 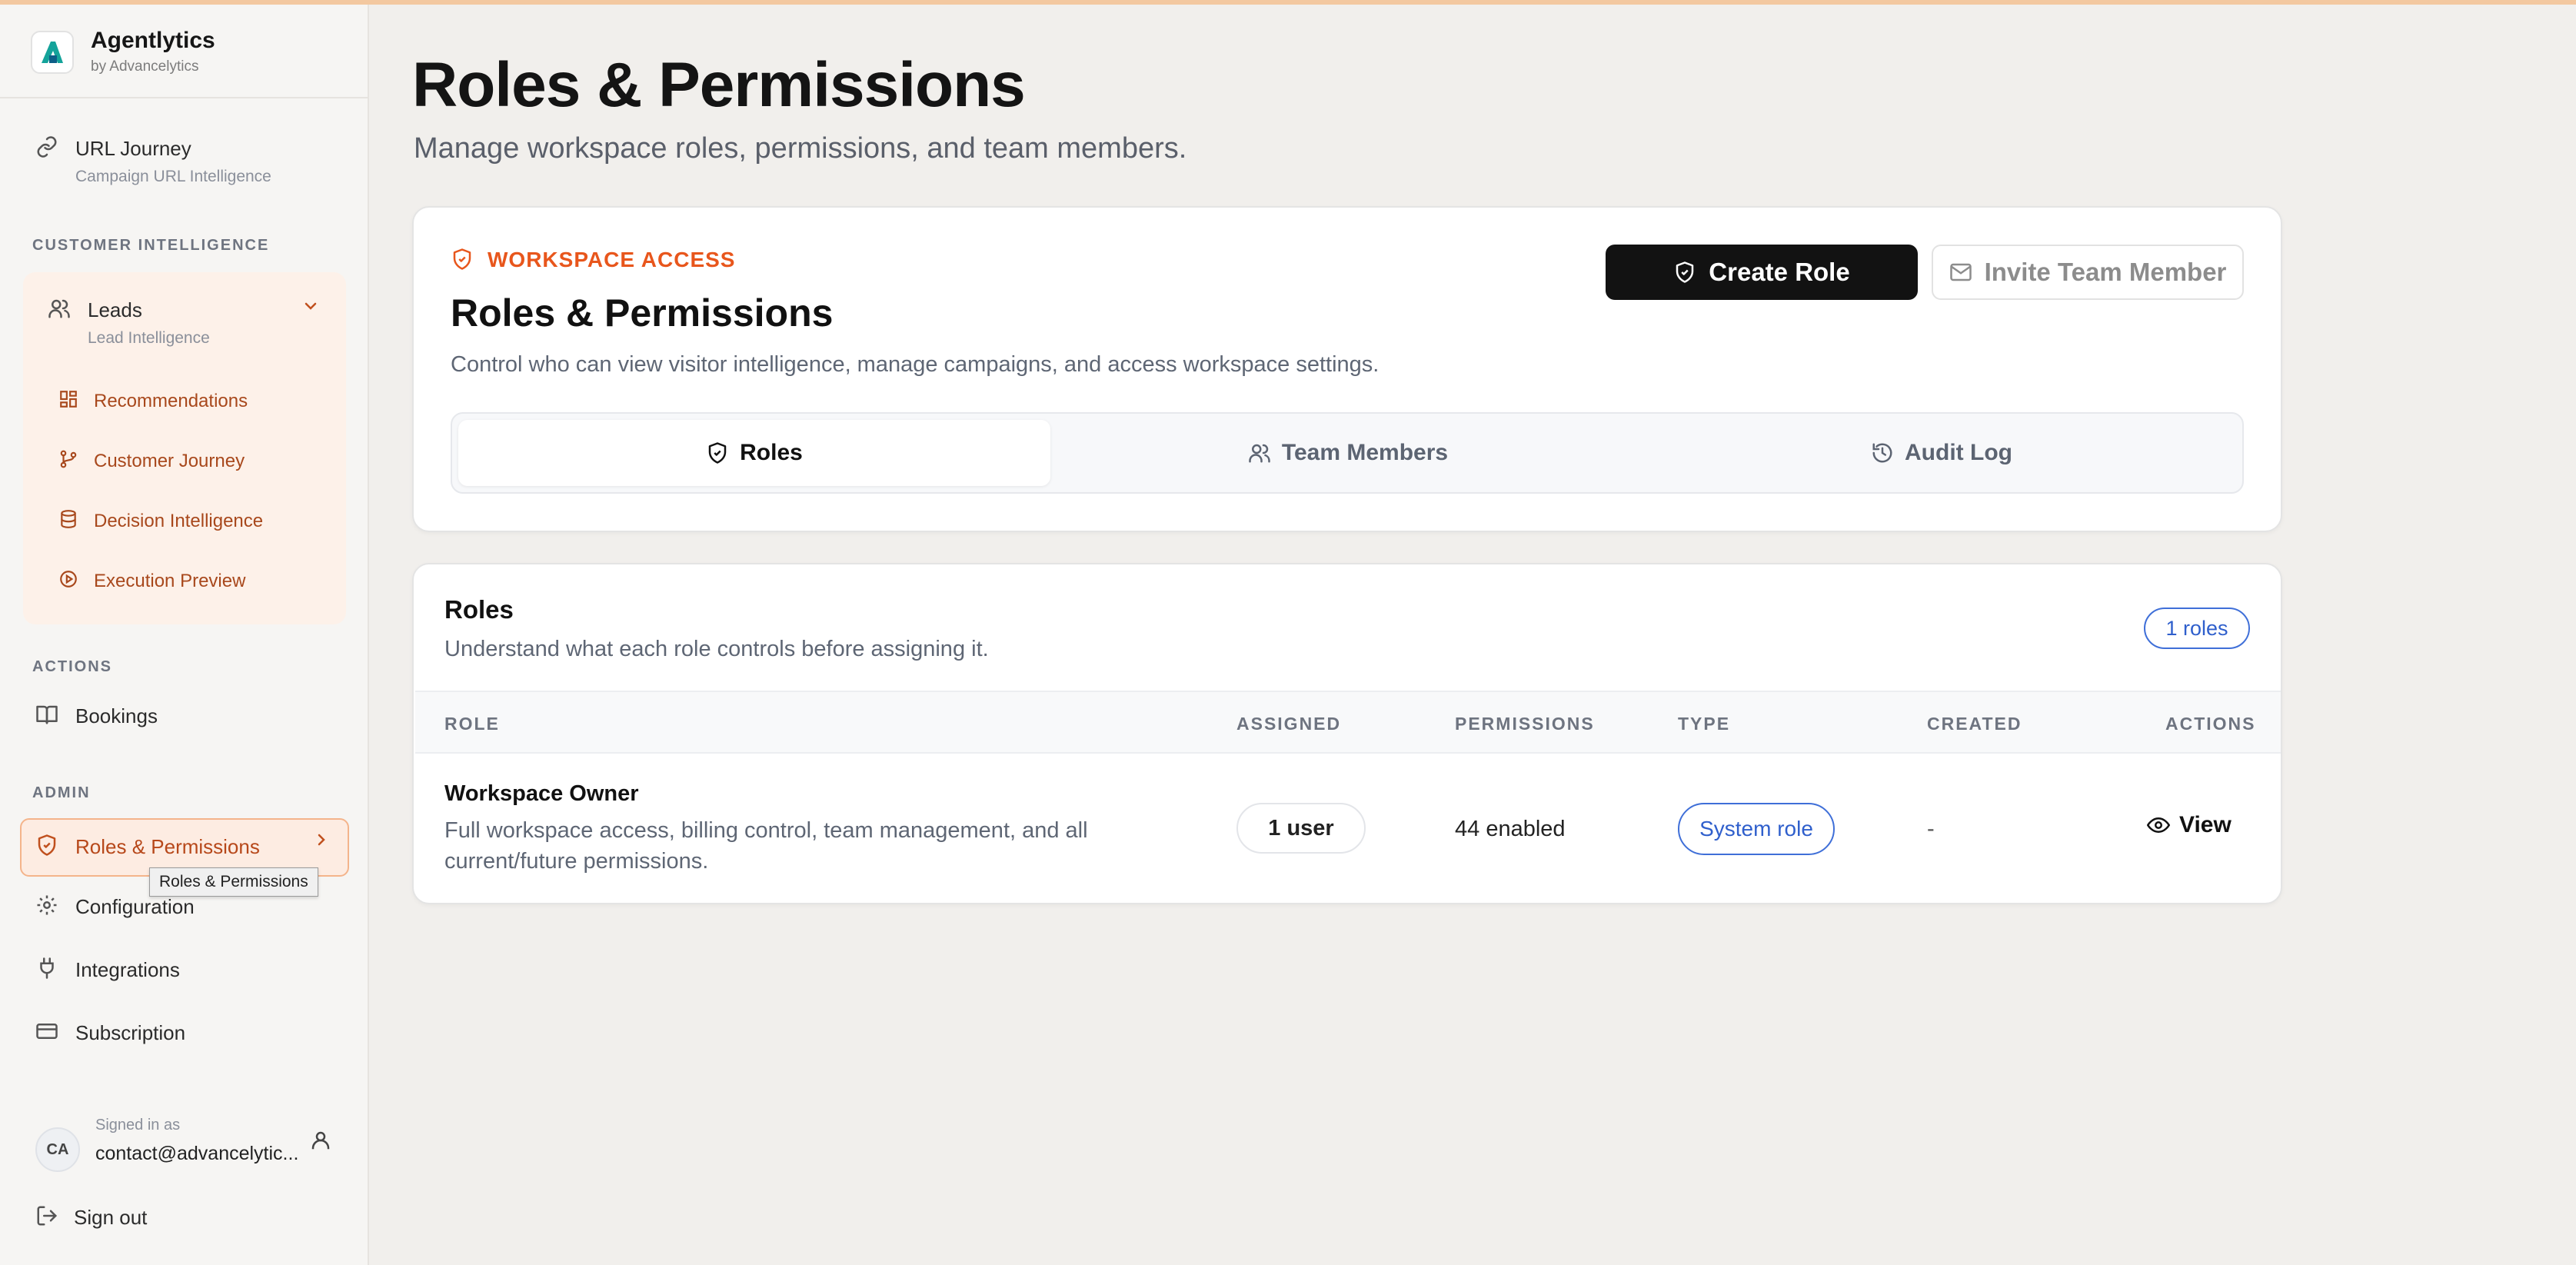 What do you see at coordinates (135, 906) in the screenshot?
I see `sidebar-item-label: Configuration` at bounding box center [135, 906].